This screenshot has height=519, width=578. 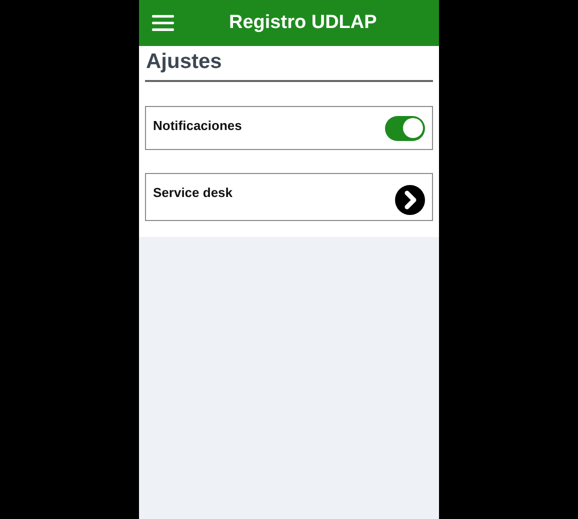 I want to click on menu-icon, so click(x=163, y=23).